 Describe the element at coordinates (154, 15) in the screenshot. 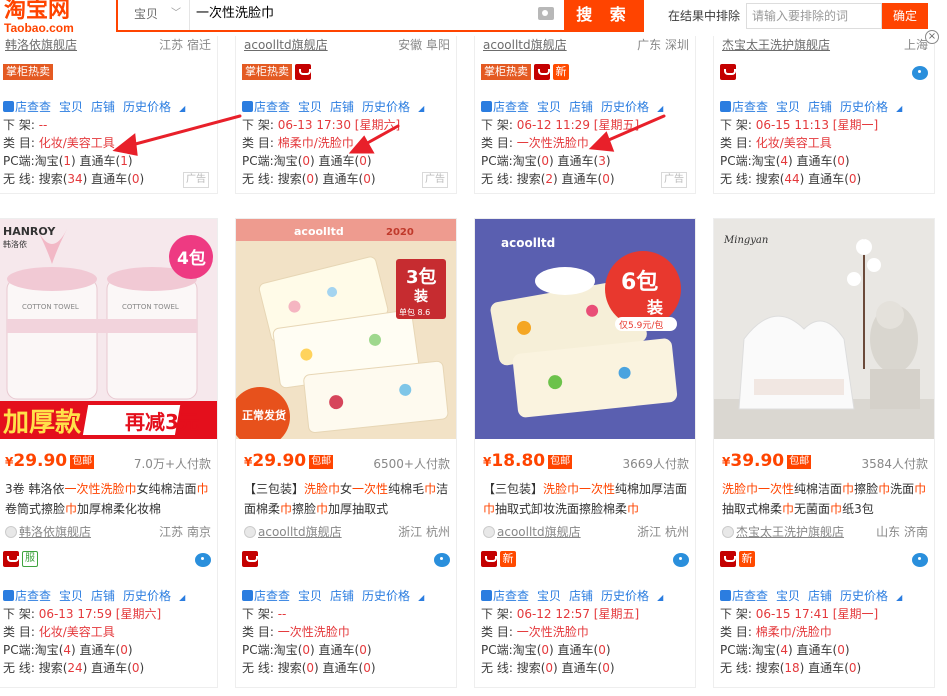

I see `category-select: 宝贝 ﹀` at that location.